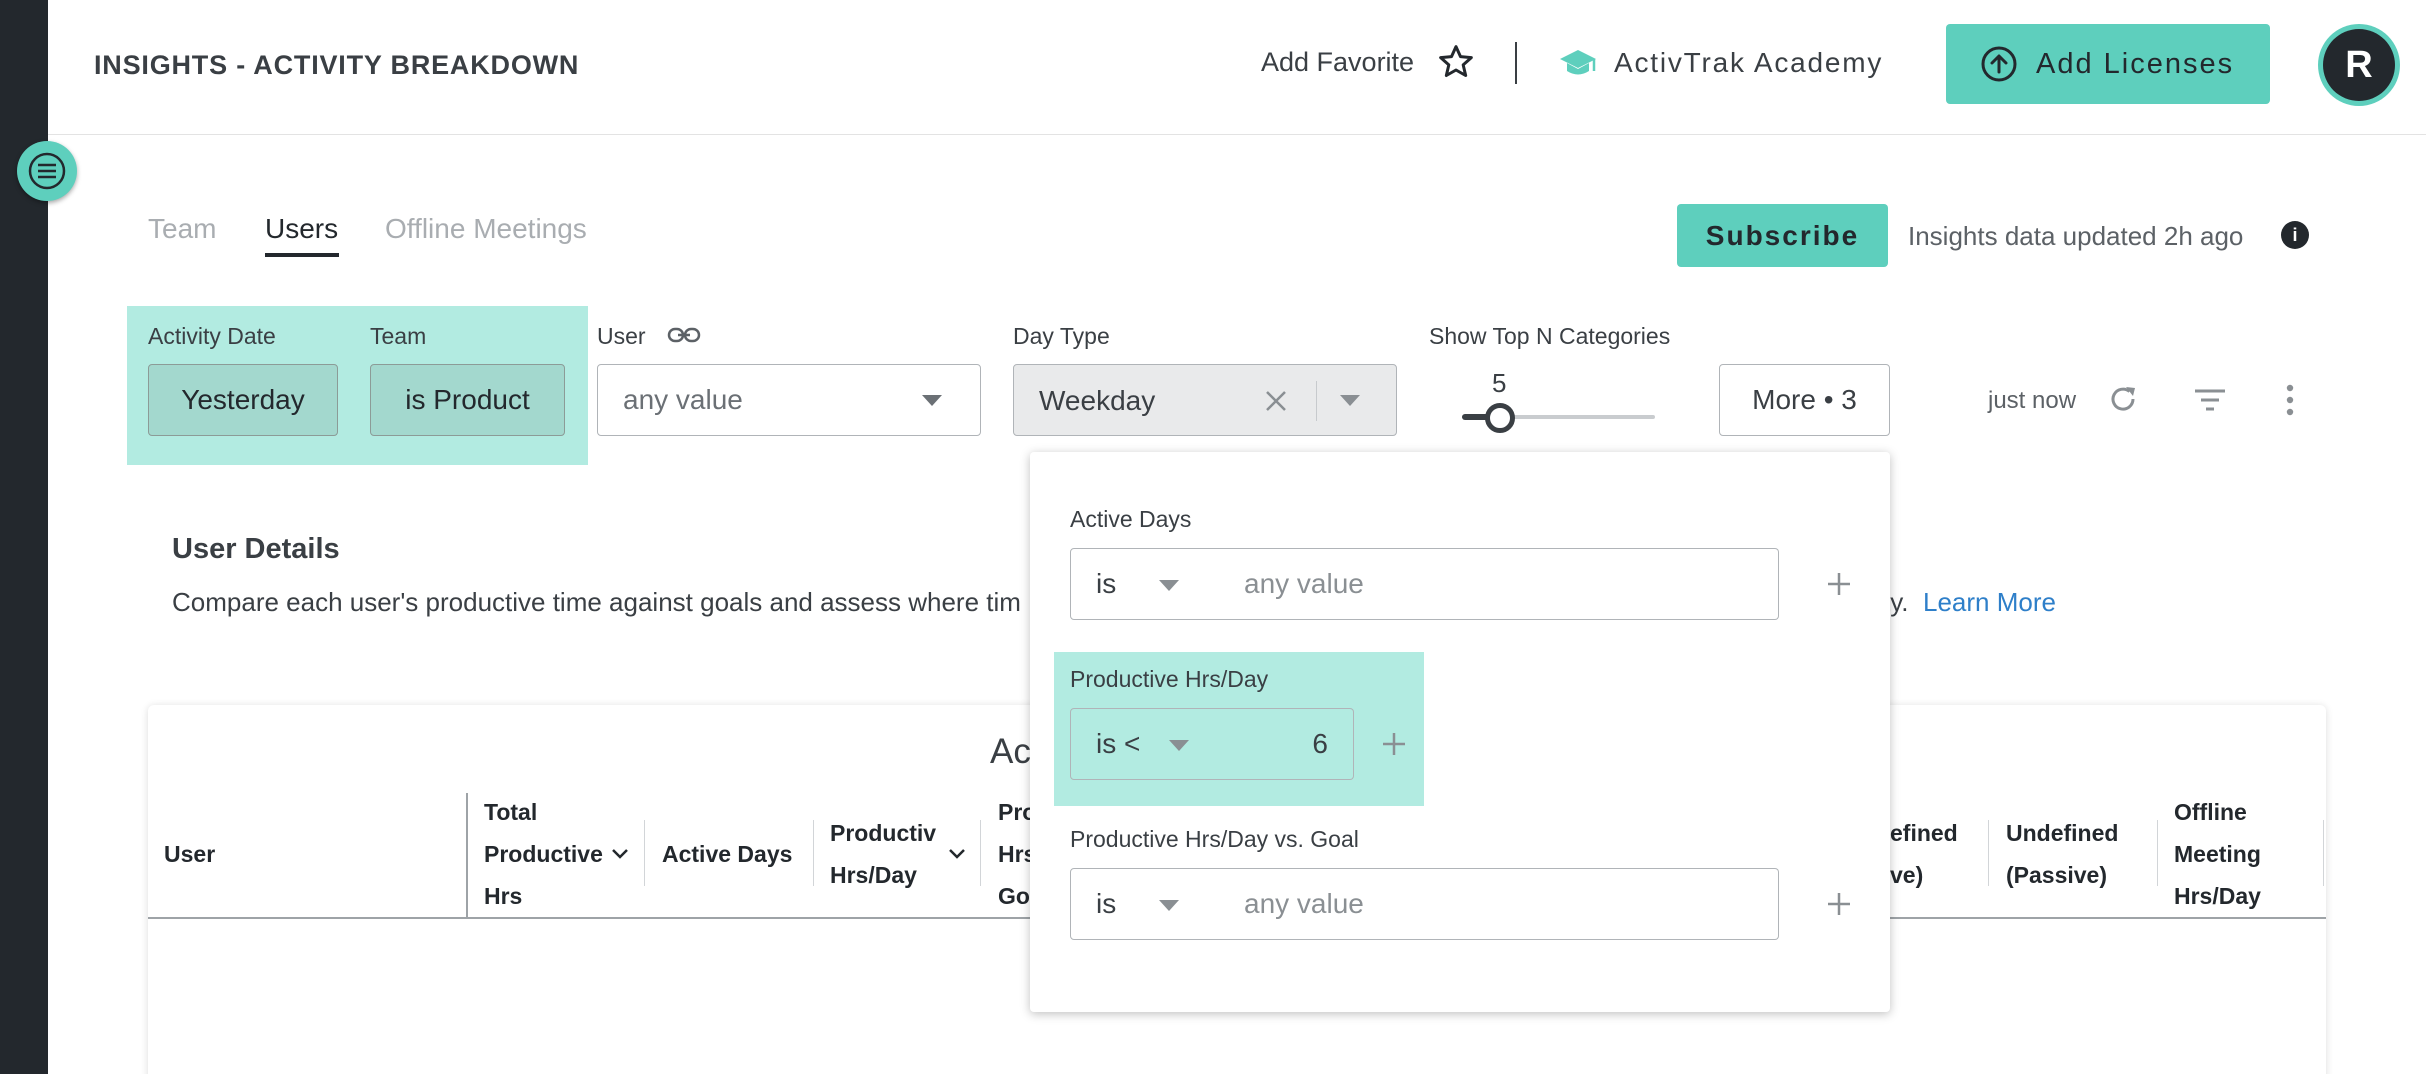 The image size is (2426, 1074). I want to click on hamburger-icon, so click(47, 171).